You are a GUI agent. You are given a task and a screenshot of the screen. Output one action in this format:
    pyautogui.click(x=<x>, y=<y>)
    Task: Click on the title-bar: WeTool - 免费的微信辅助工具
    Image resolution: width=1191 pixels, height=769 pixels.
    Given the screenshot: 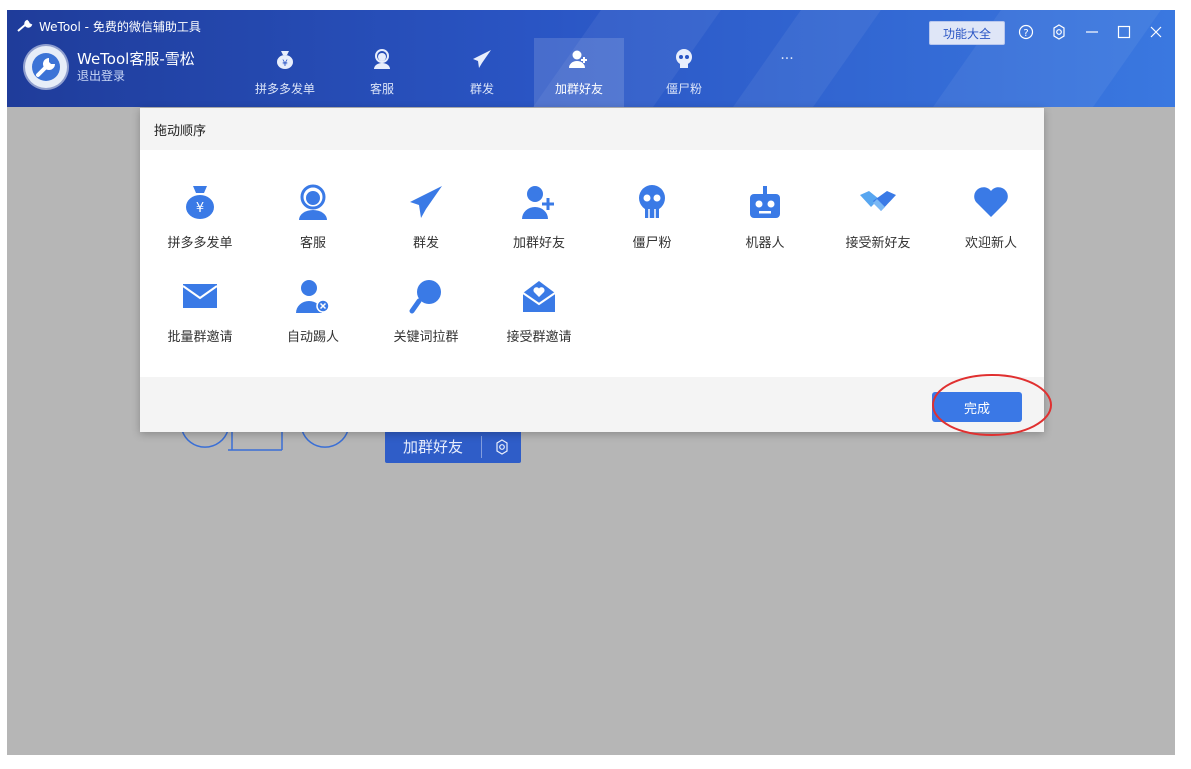 What is the action you would take?
    pyautogui.click(x=109, y=26)
    